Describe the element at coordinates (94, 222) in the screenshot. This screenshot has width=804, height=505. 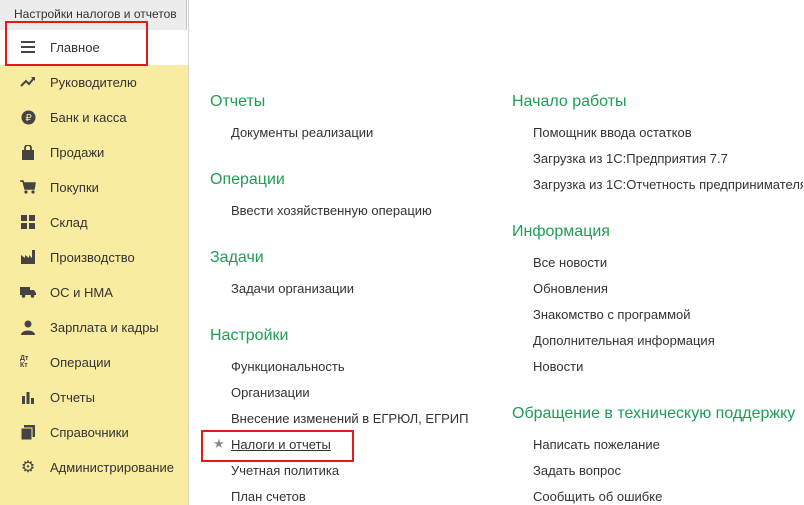
I see `sidebar-item-warehouse: Склад` at that location.